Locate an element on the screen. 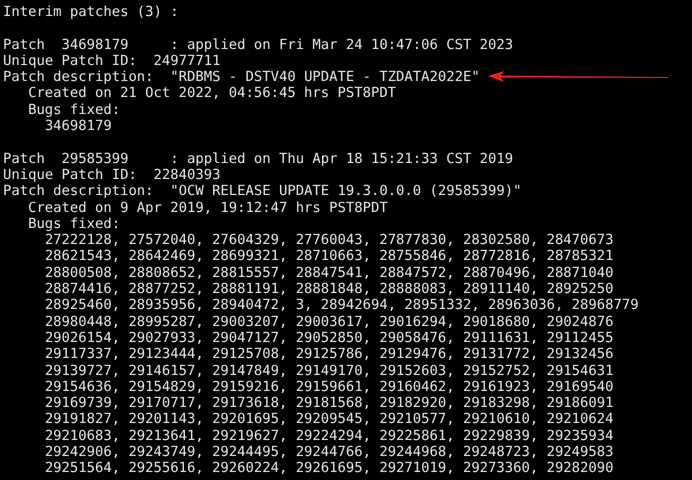  bug-number-list: 28925460, 28935956, 28940472, 3, 28942694, 28951332, 28963036, 28968779 is located at coordinates (321, 305).